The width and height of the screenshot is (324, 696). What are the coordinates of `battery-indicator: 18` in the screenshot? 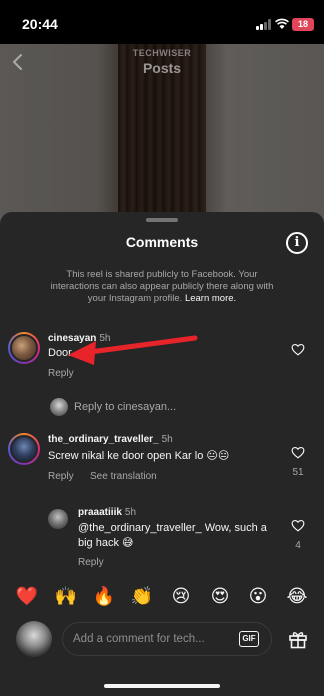 It's located at (303, 24).